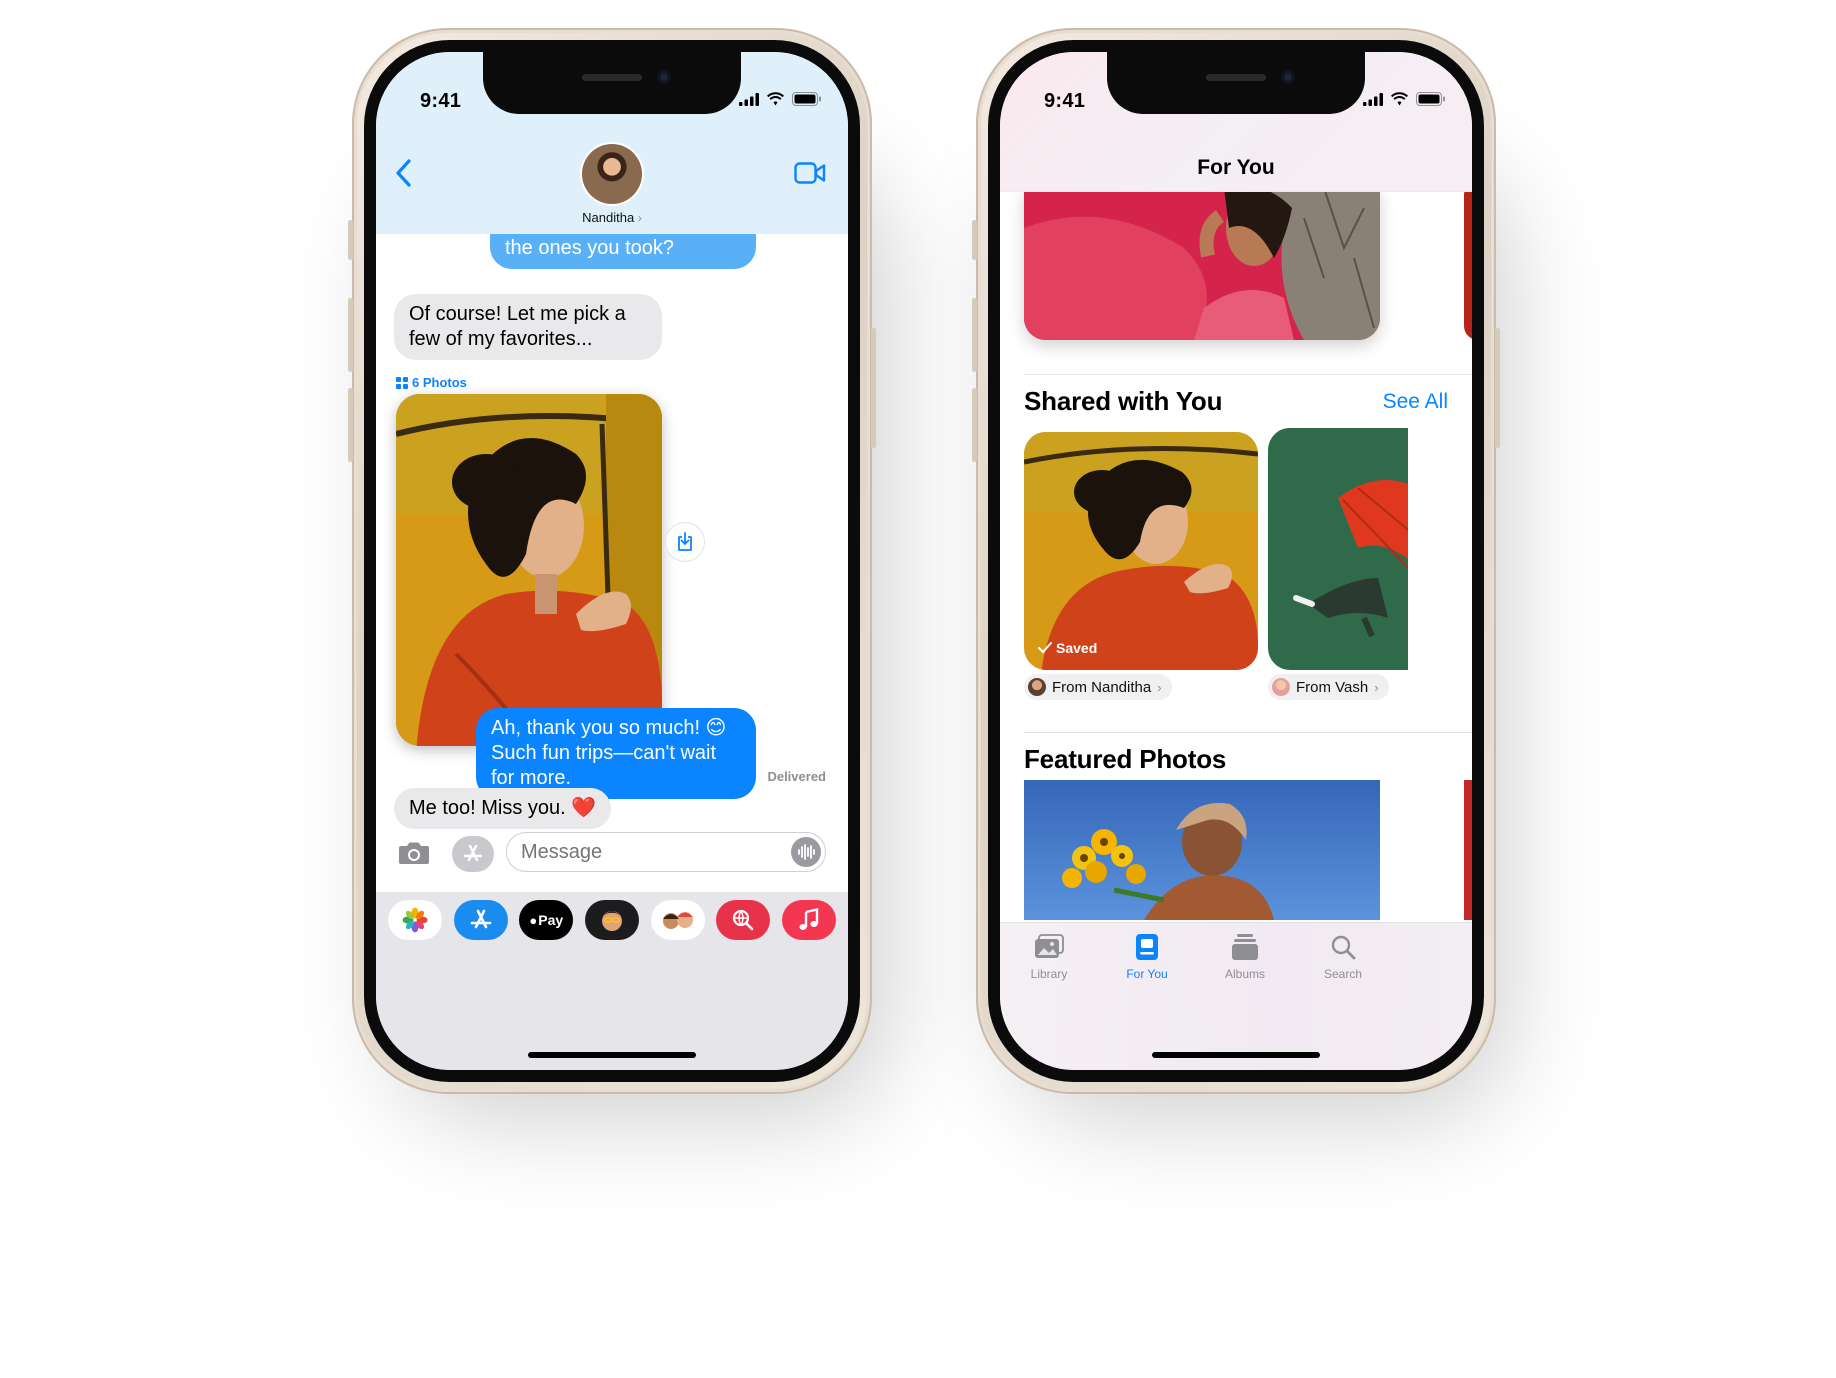 The width and height of the screenshot is (1836, 1378). What do you see at coordinates (503, 808) in the screenshot?
I see `message-bubble-incoming: Me too! Miss you. ❤️` at bounding box center [503, 808].